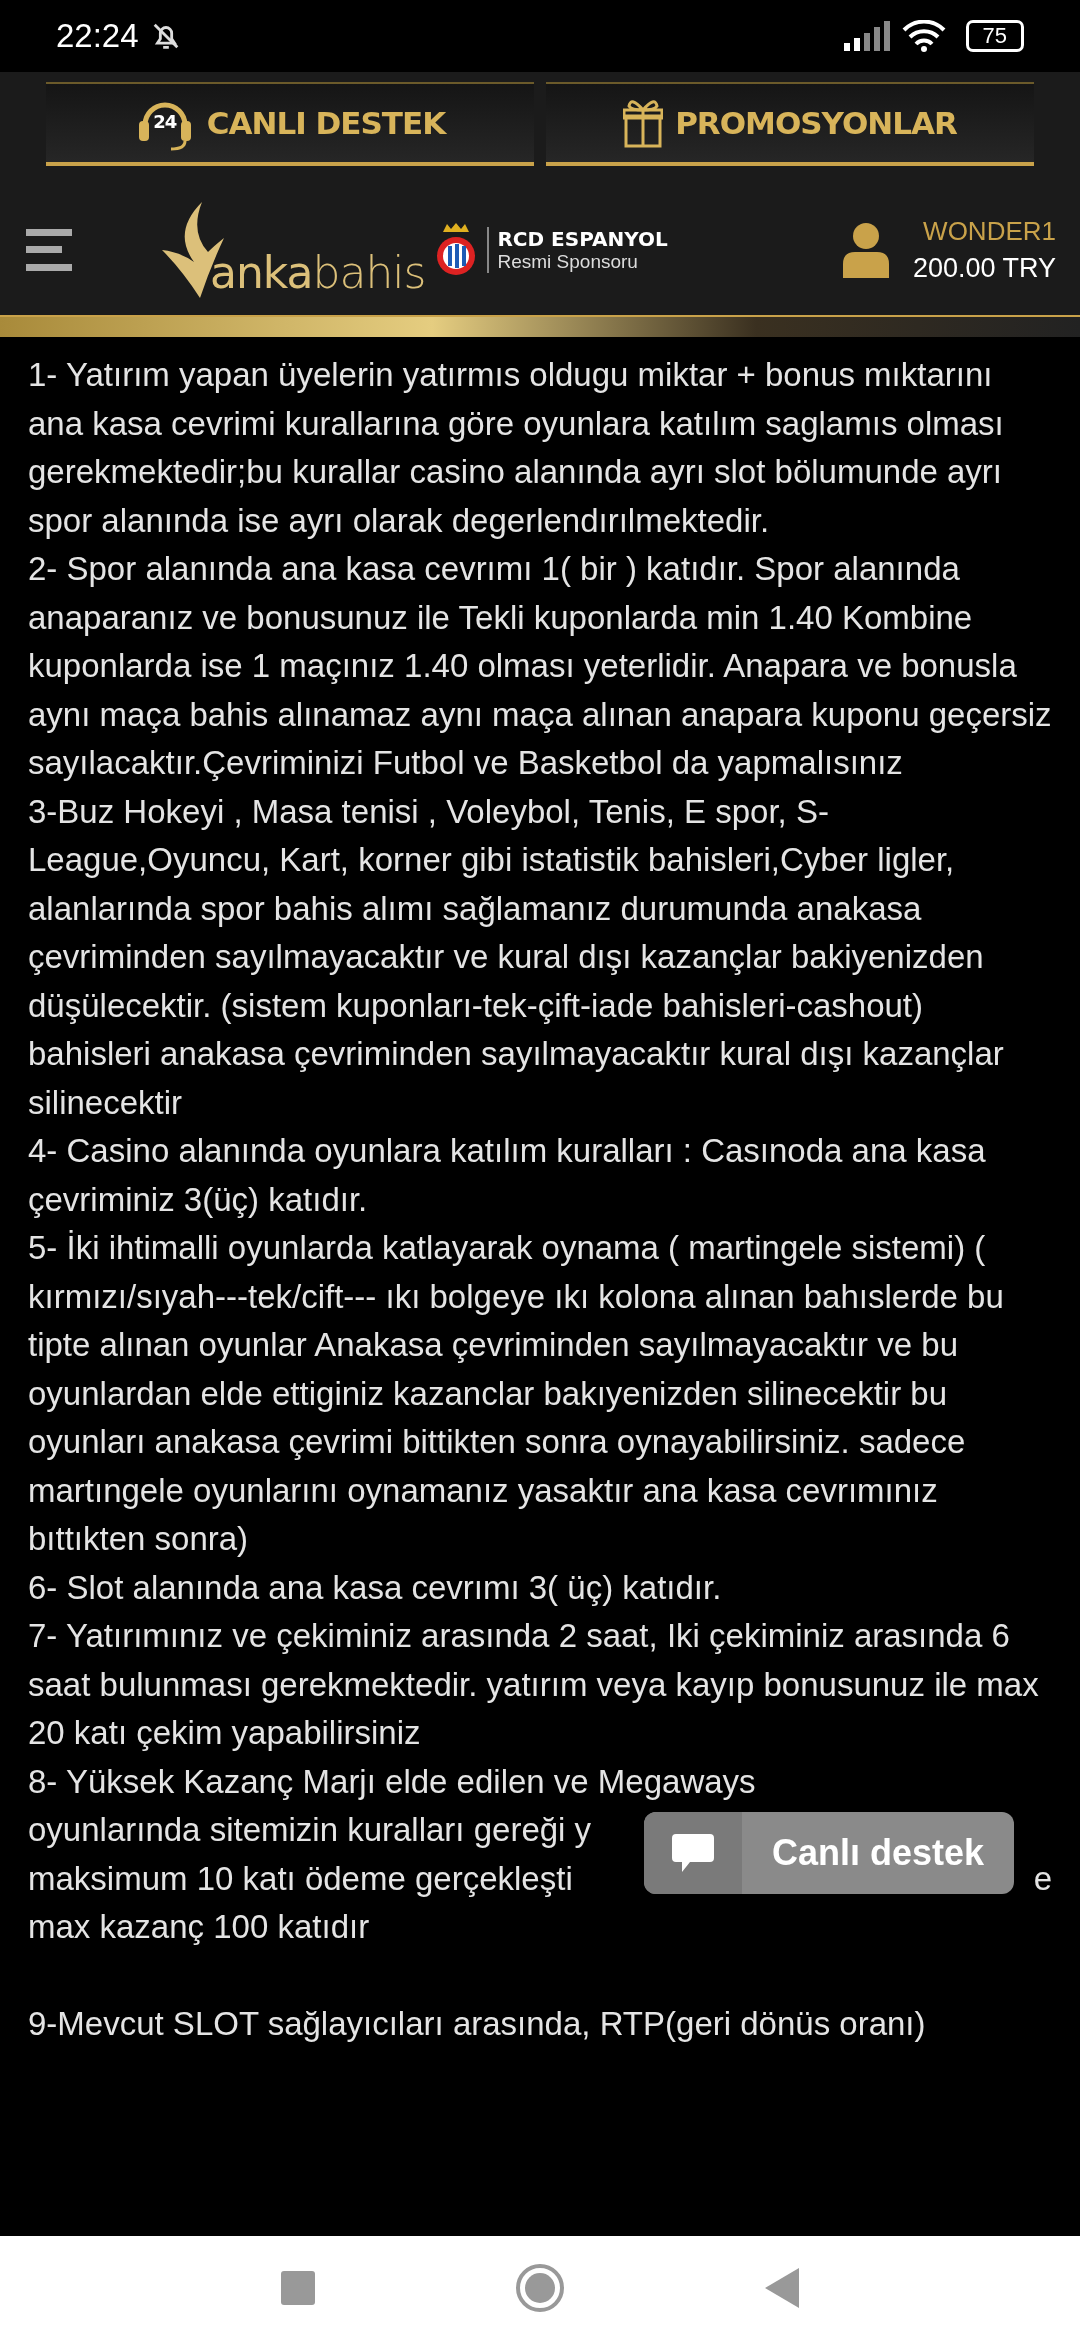  I want to click on signal-icon, so click(867, 36).